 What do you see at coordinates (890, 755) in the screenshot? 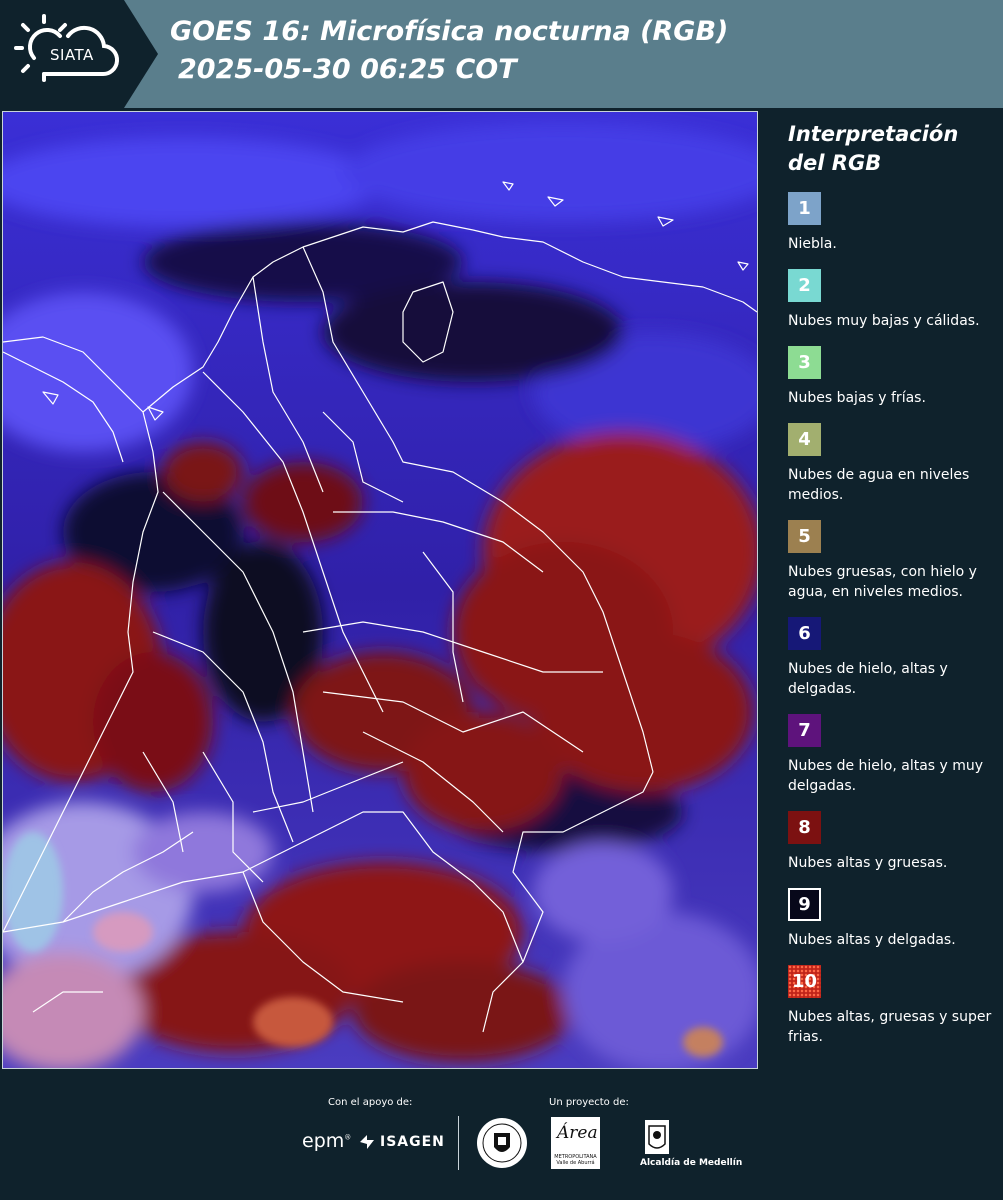
I see `legend-item: 7 Nubes de hielo, altas y muy delgadas.` at bounding box center [890, 755].